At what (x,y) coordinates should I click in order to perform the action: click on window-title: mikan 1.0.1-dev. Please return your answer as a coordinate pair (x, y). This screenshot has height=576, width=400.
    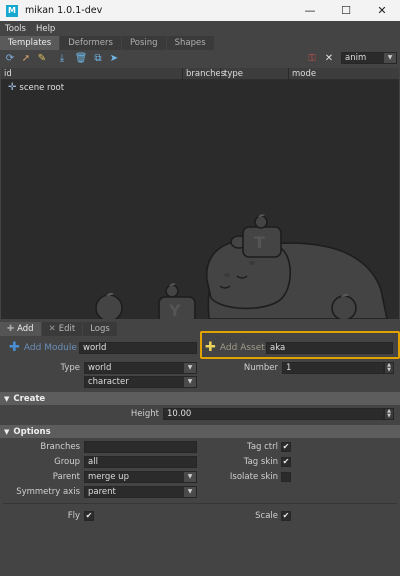
    Looking at the image, I should click on (64, 10).